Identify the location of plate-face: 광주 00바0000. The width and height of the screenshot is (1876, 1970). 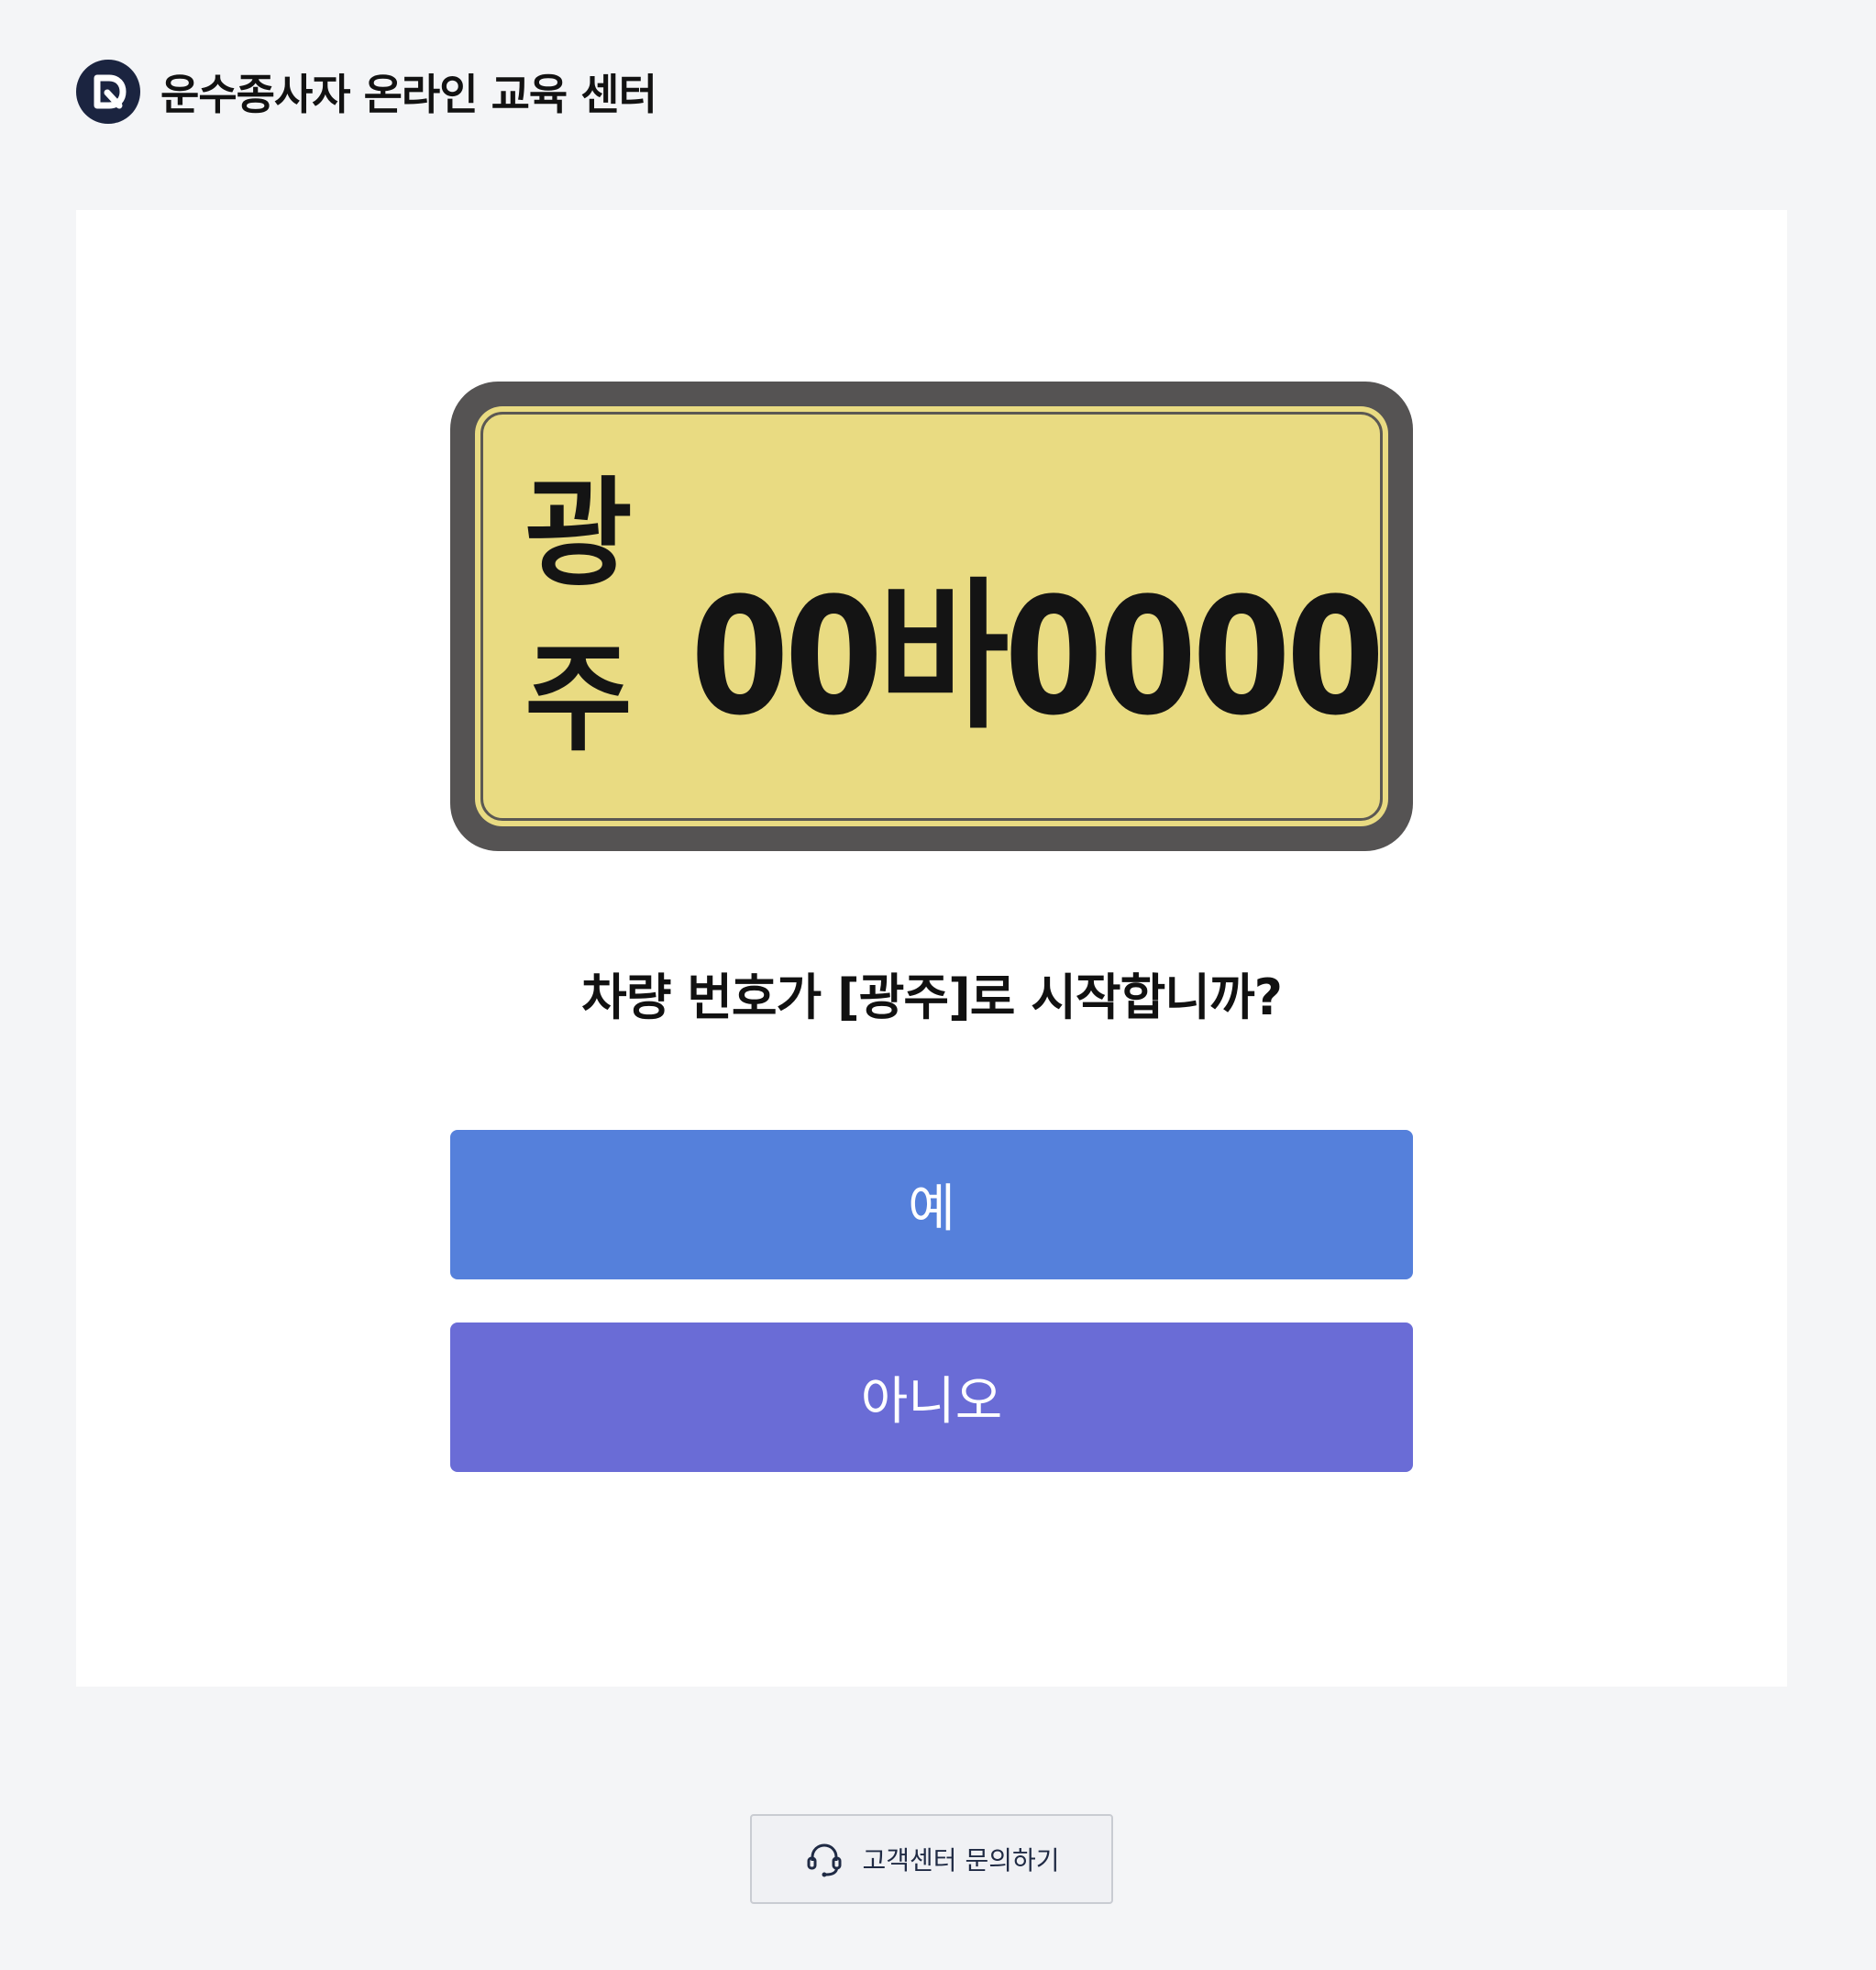
(931, 616).